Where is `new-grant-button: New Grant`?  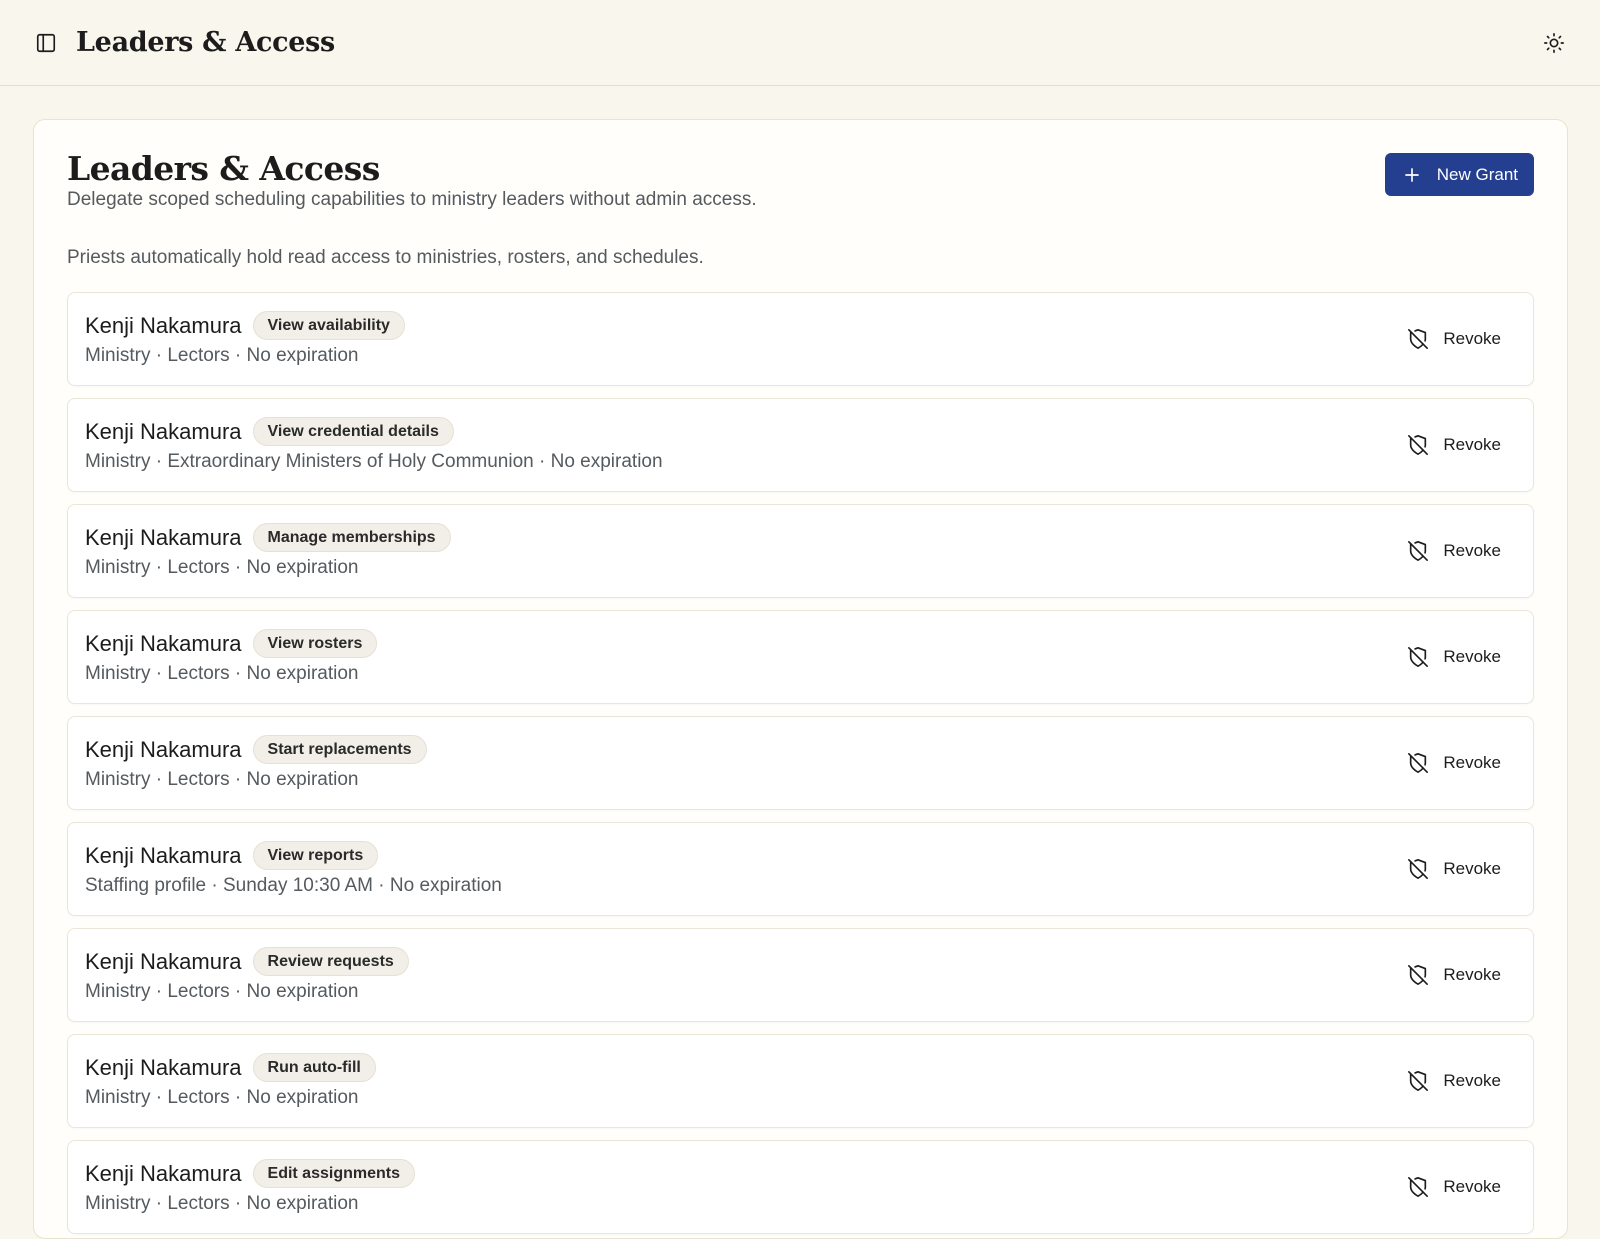
new-grant-button: New Grant is located at coordinates (1459, 174).